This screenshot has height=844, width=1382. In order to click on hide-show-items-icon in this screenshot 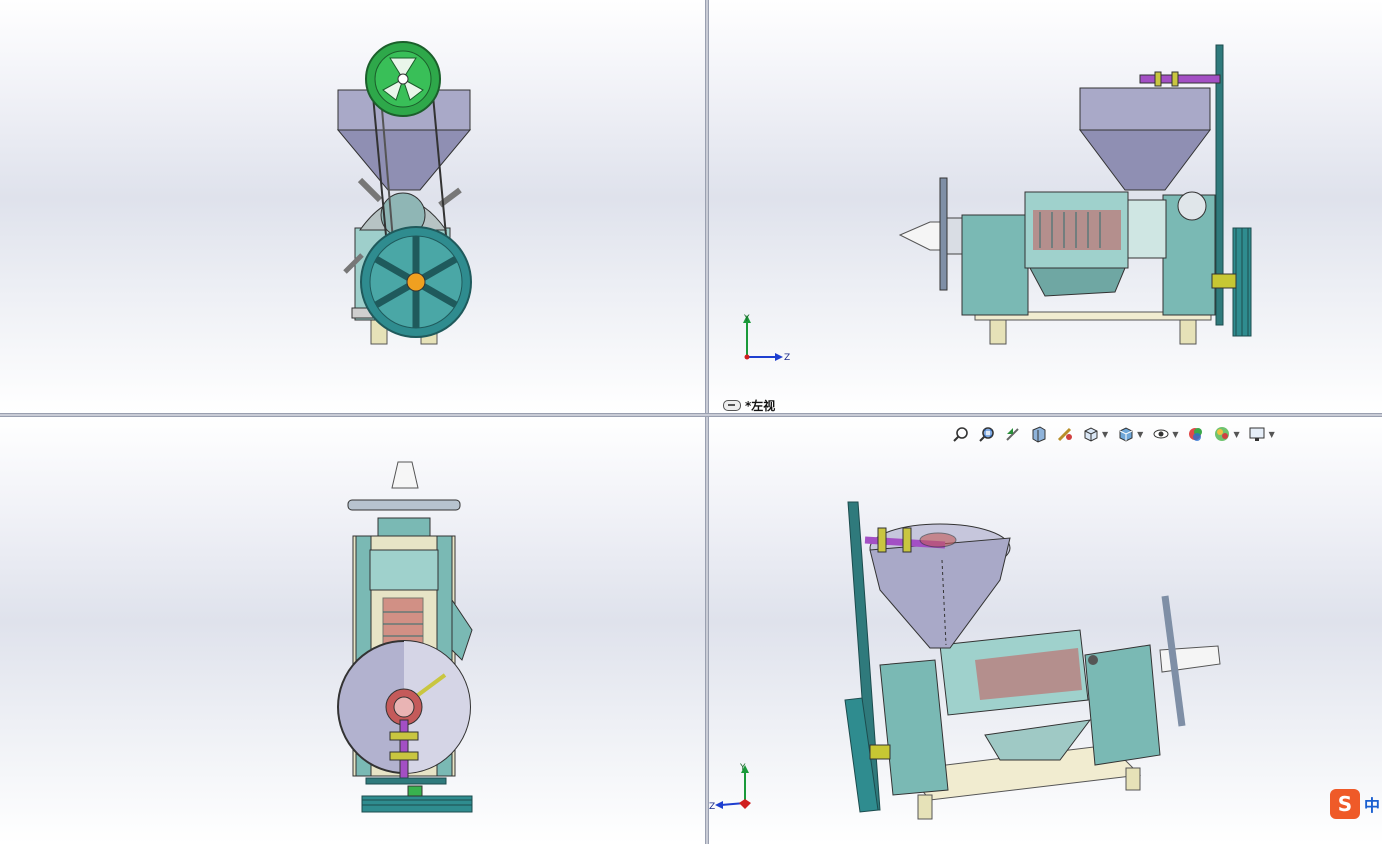, I will do `click(1160, 434)`.